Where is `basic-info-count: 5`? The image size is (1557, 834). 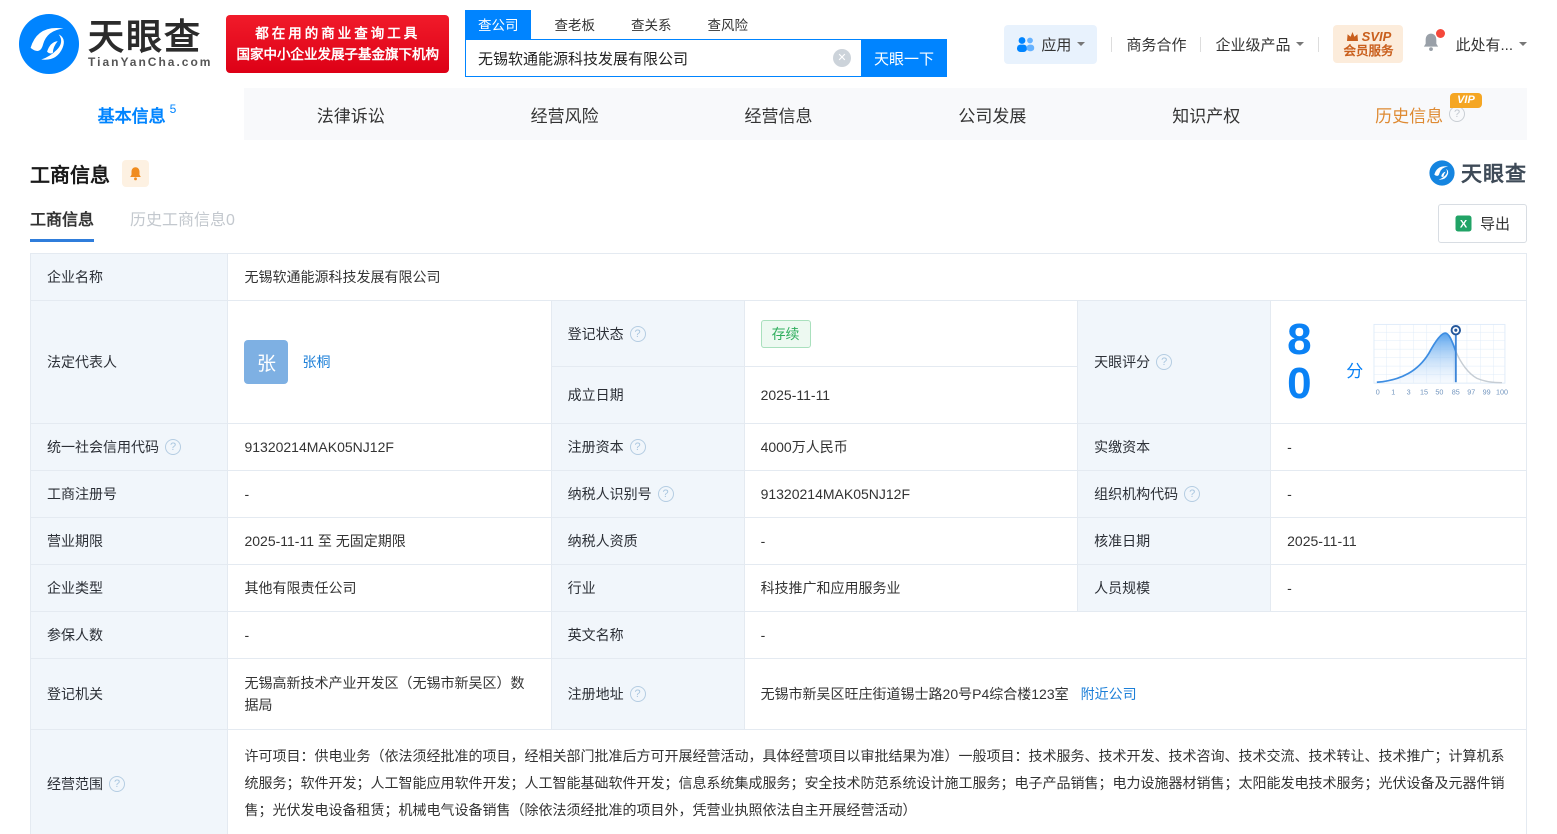 basic-info-count: 5 is located at coordinates (173, 109).